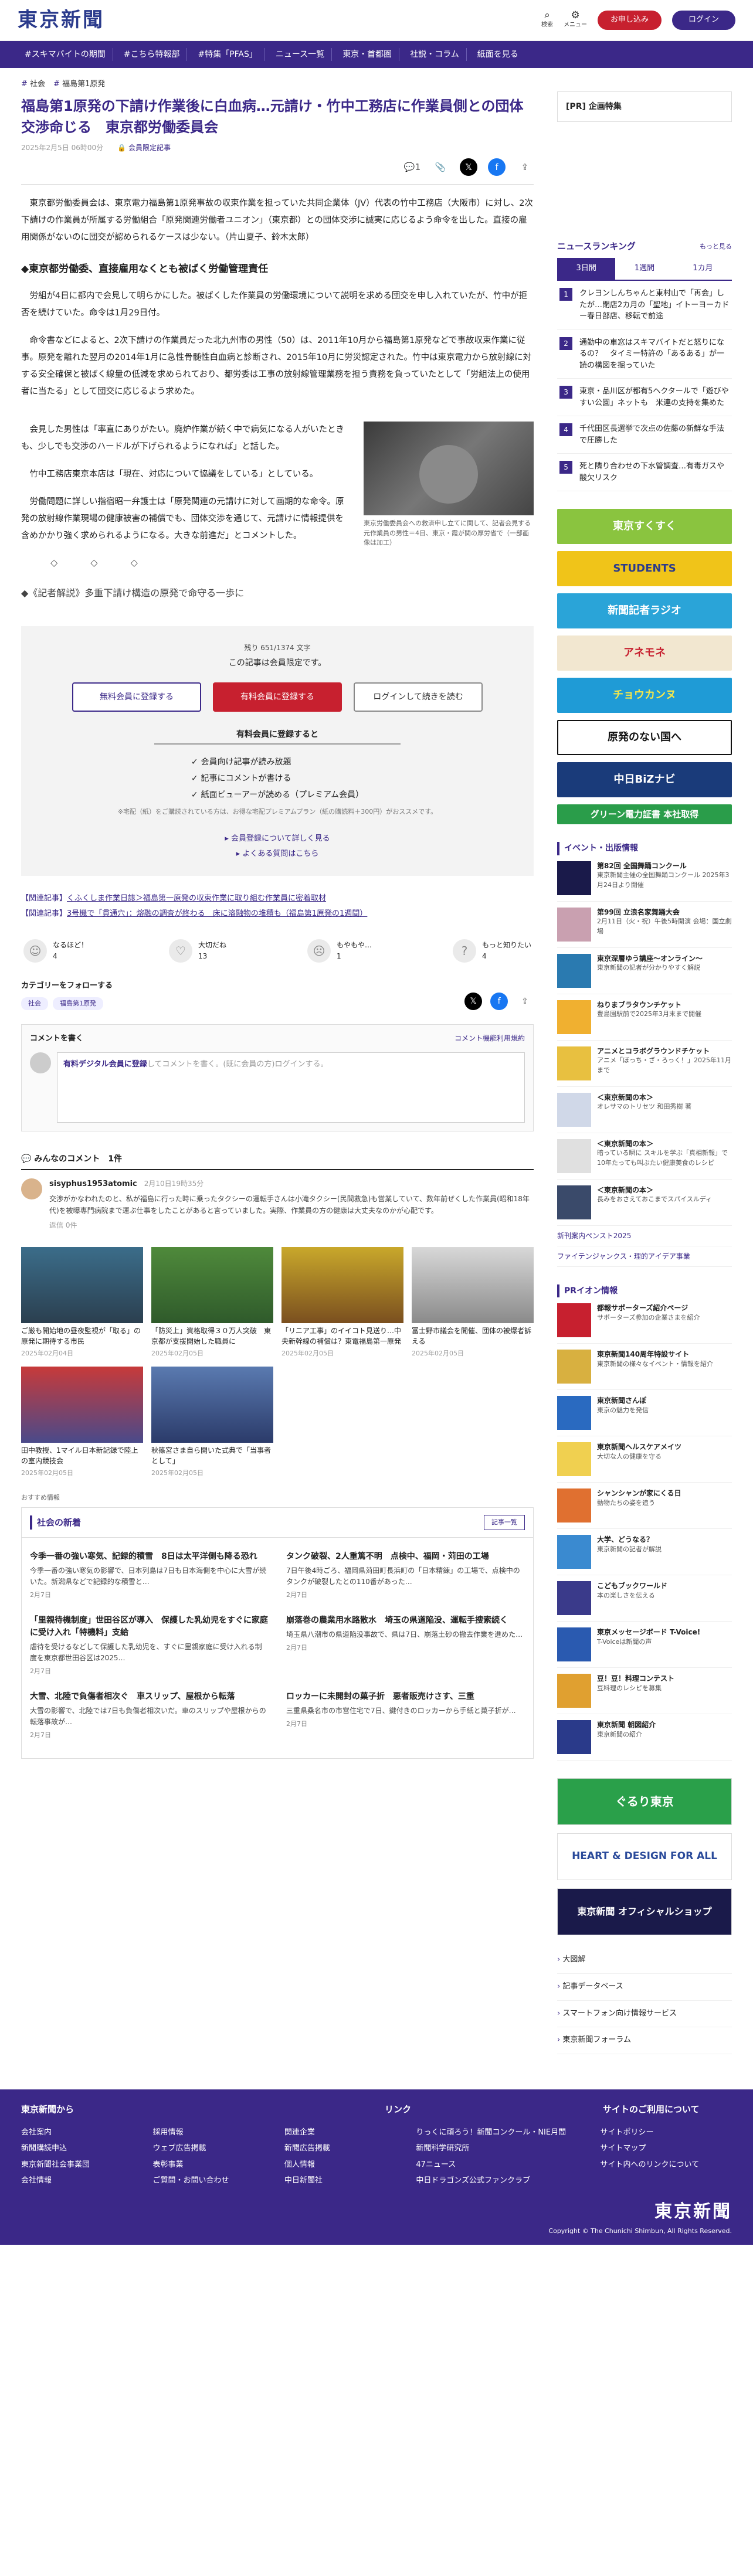  I want to click on footer-link: ウェブ広告掲載, so click(218, 2148).